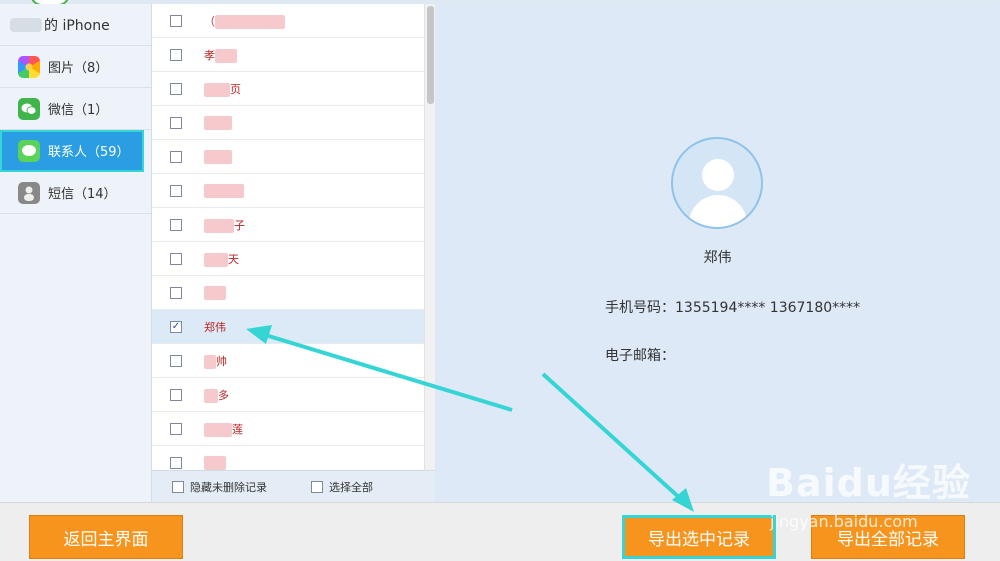 Image resolution: width=1000 pixels, height=561 pixels. What do you see at coordinates (733, 308) in the screenshot?
I see `detail-phone: 手机号码：1355194**** 1367180****` at bounding box center [733, 308].